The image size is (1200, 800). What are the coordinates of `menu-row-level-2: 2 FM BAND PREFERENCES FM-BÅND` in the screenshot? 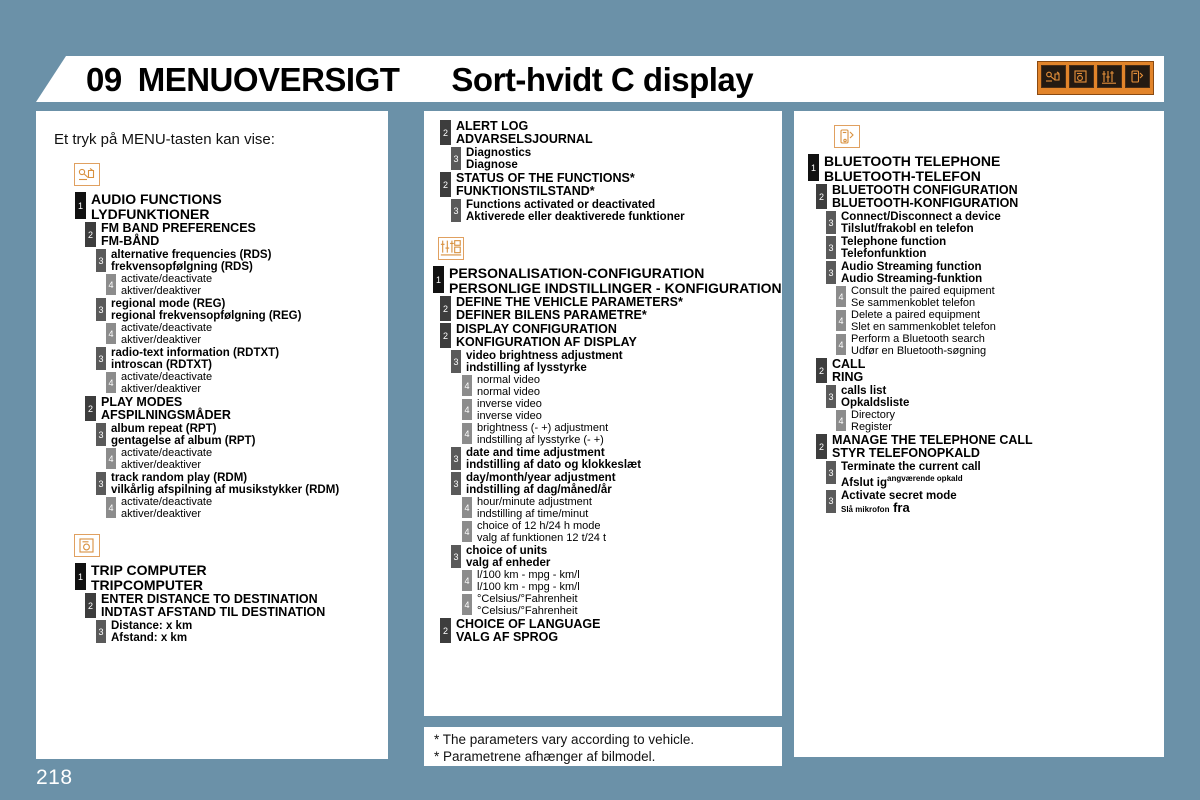 It's located at (212, 235).